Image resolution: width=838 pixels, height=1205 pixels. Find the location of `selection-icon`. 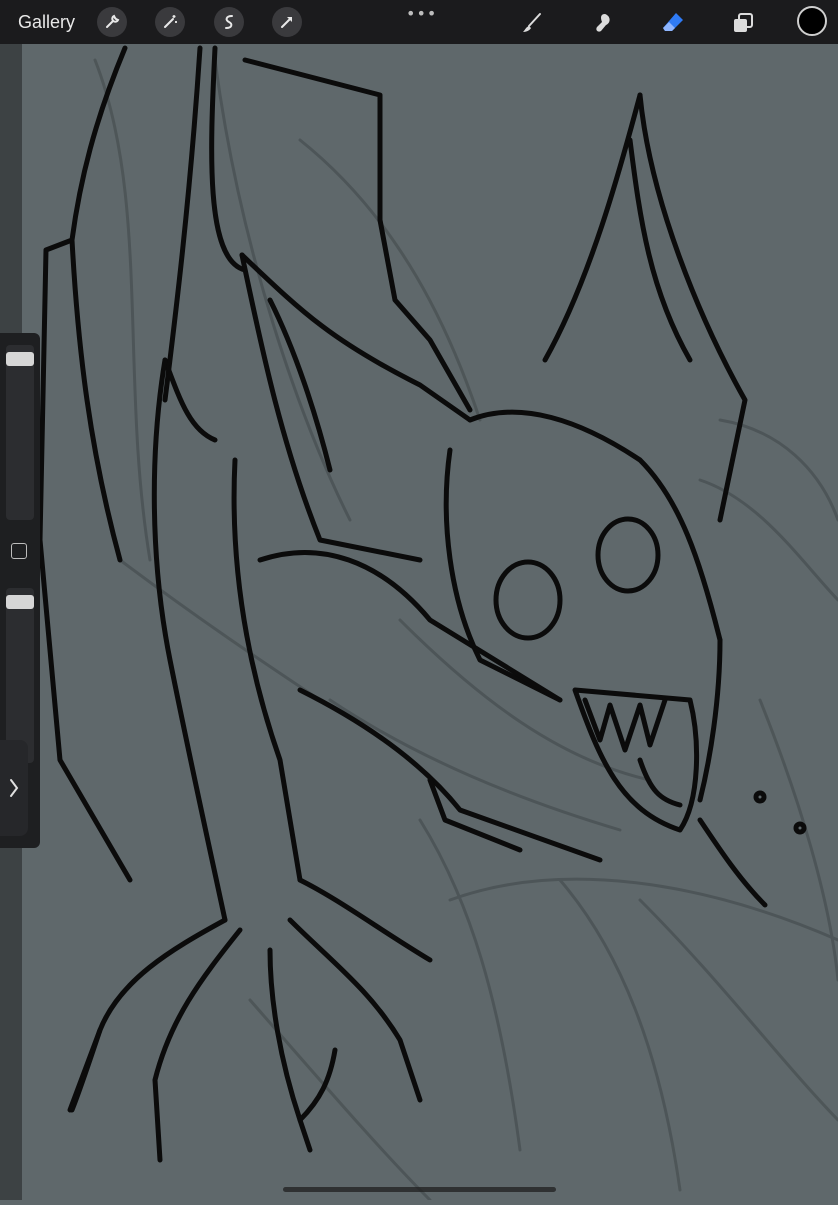

selection-icon is located at coordinates (229, 22).